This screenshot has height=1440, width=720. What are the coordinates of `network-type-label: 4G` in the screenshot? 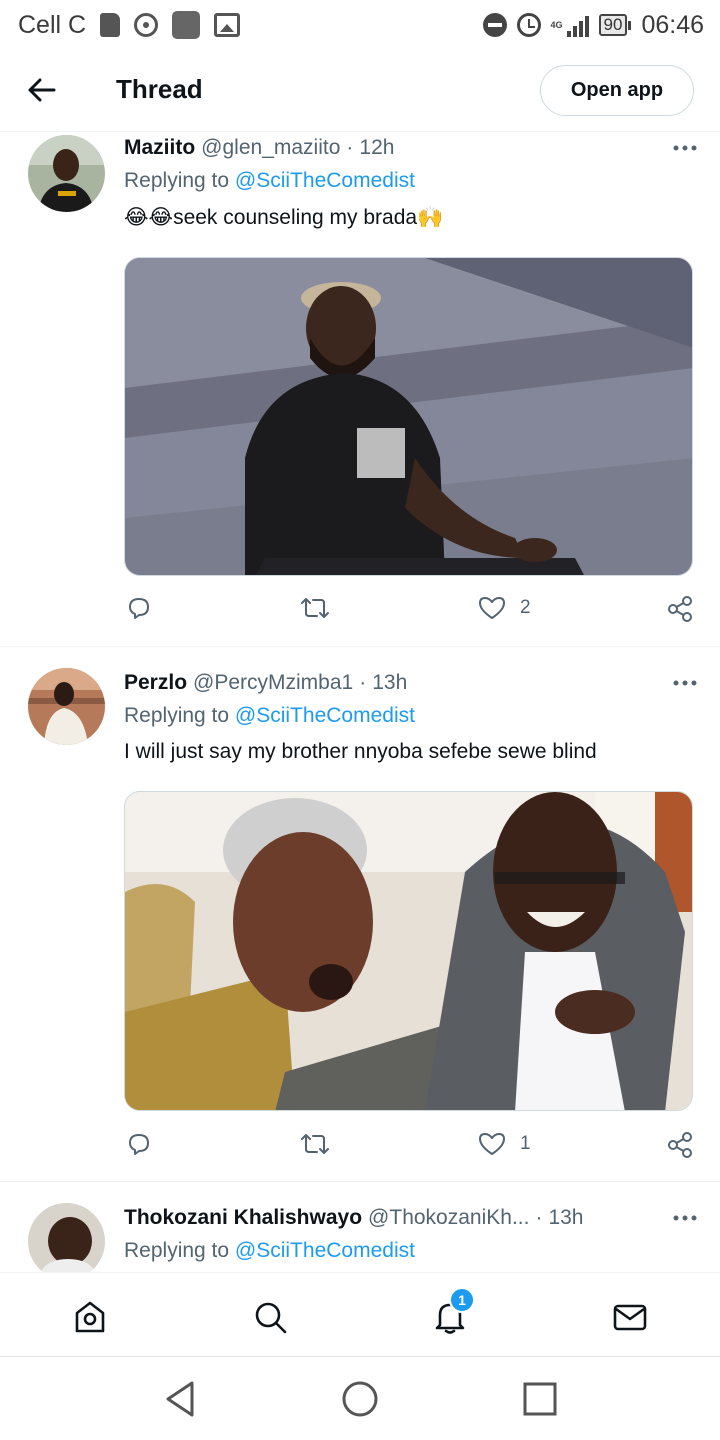 It's located at (556, 24).